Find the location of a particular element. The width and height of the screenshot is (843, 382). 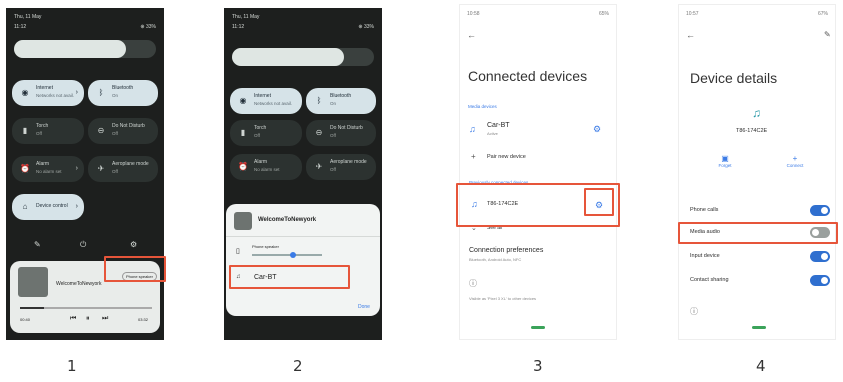

highlight-output-chip is located at coordinates (135, 269).